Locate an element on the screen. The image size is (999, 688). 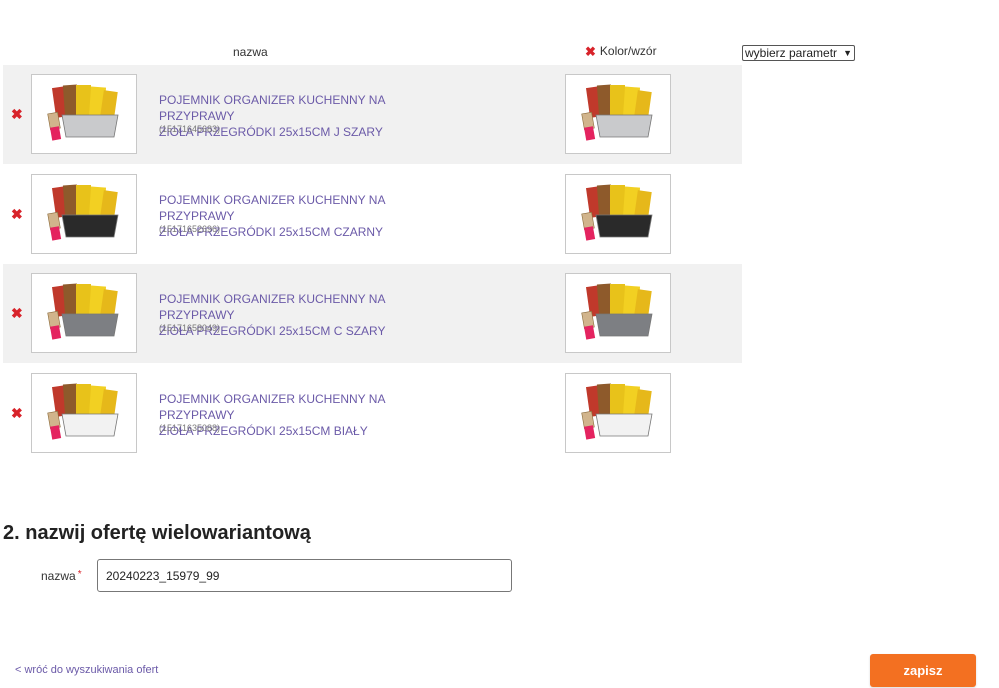
product-id: (15171645683) is located at coordinates (190, 129).